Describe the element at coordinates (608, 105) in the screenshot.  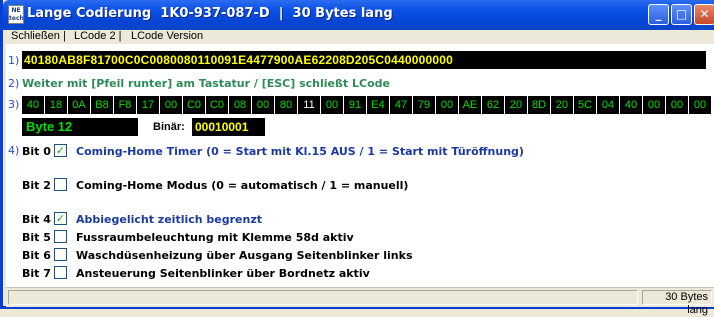
I see `byte-cell-25: 04` at that location.